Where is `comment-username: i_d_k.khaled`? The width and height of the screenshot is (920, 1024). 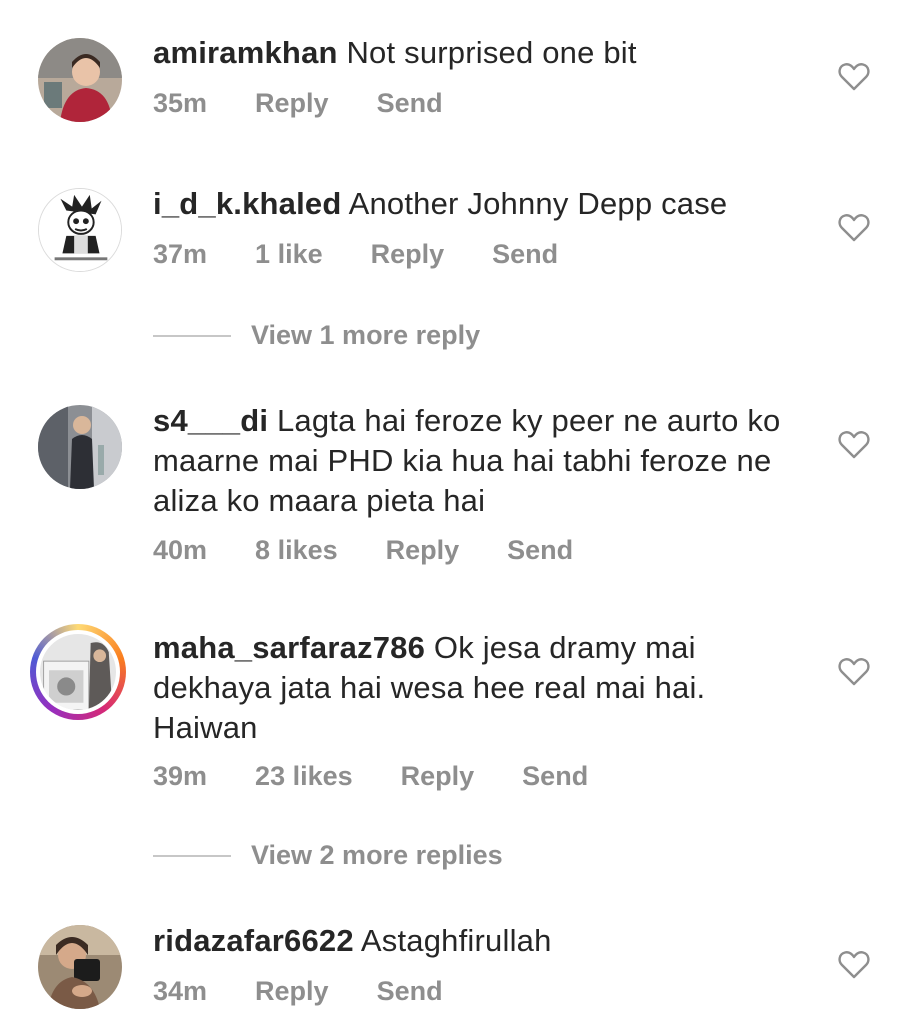 comment-username: i_d_k.khaled is located at coordinates (247, 203).